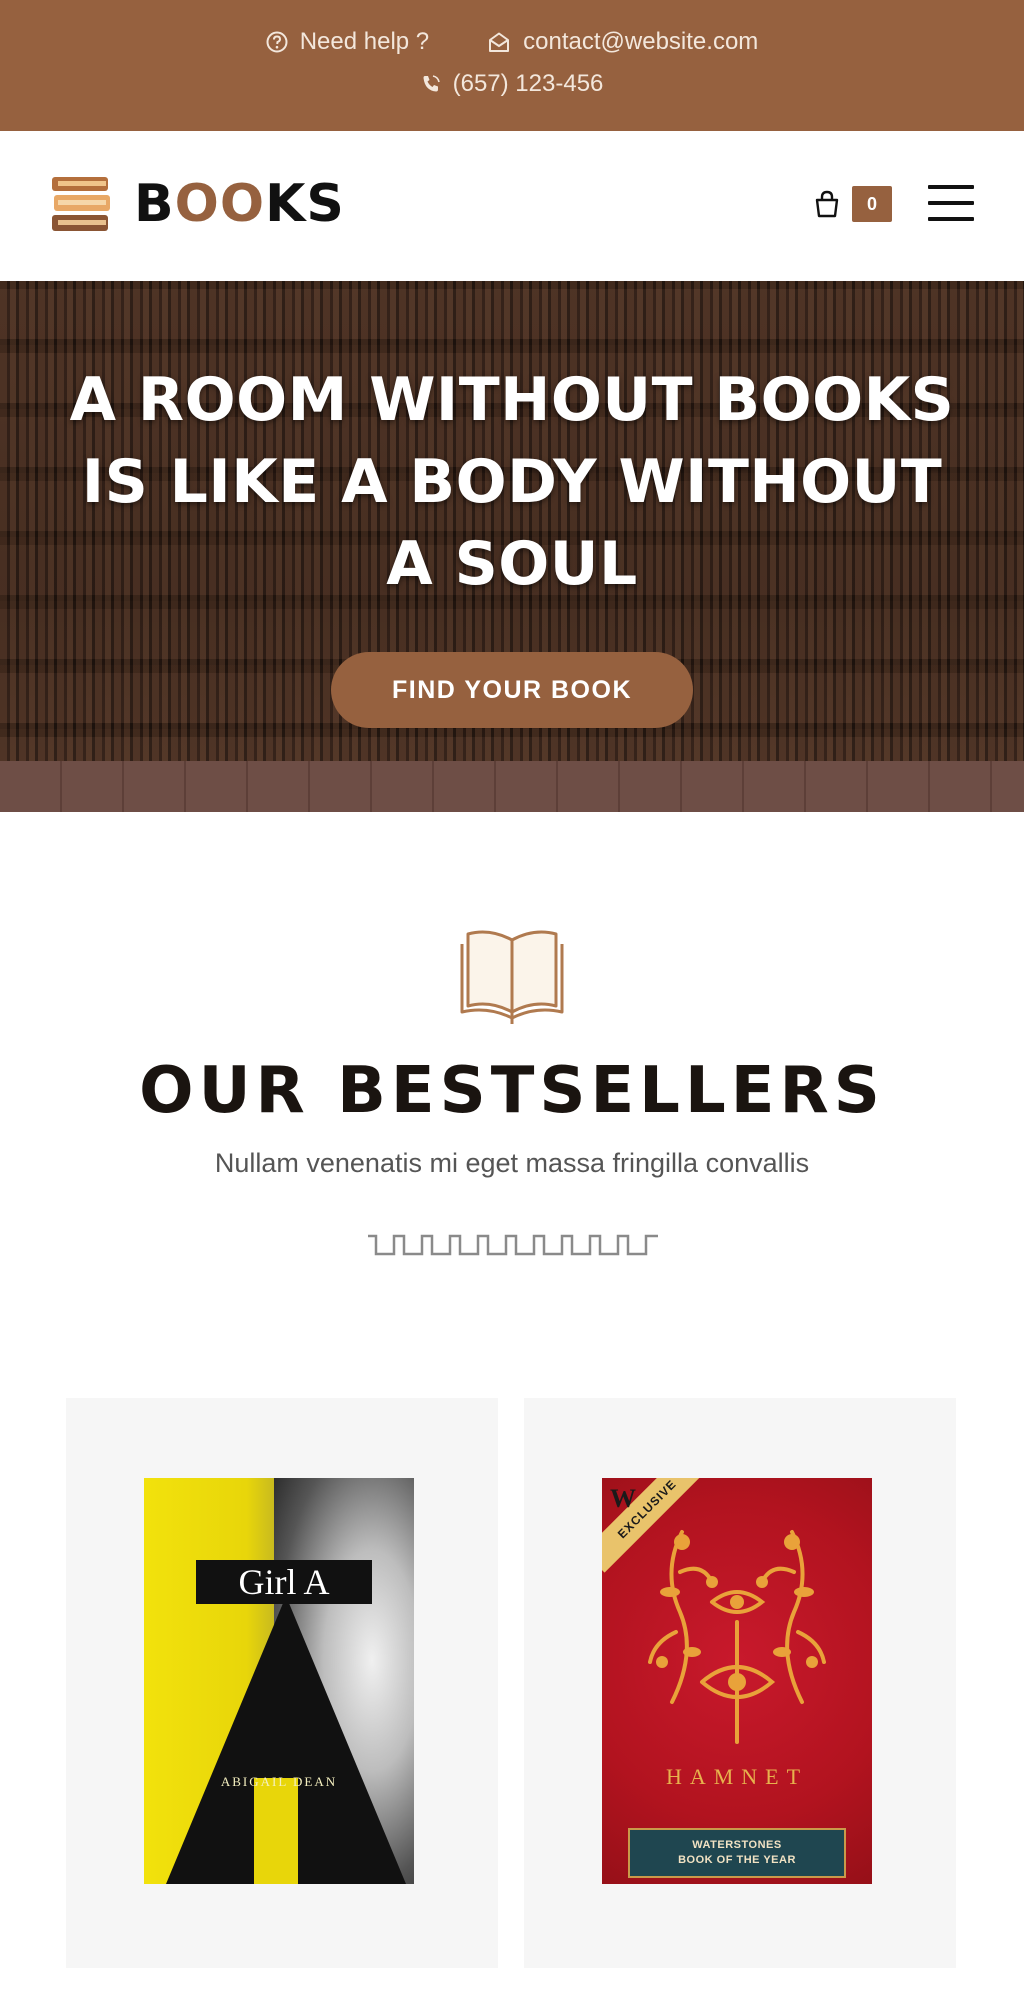  Describe the element at coordinates (737, 1853) in the screenshot. I see `cover-award-label: WATERSTONES BOOK OF THE YEAR` at that location.